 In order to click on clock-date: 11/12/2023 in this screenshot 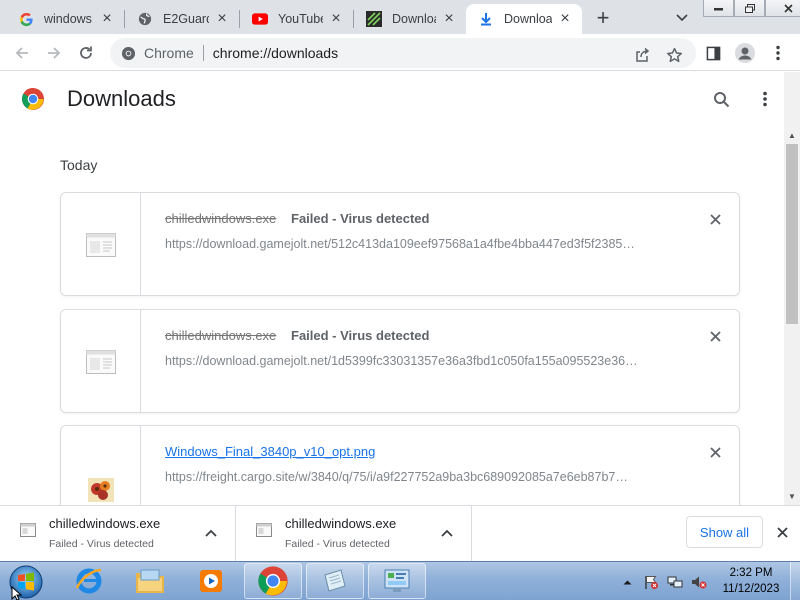, I will do `click(751, 589)`.